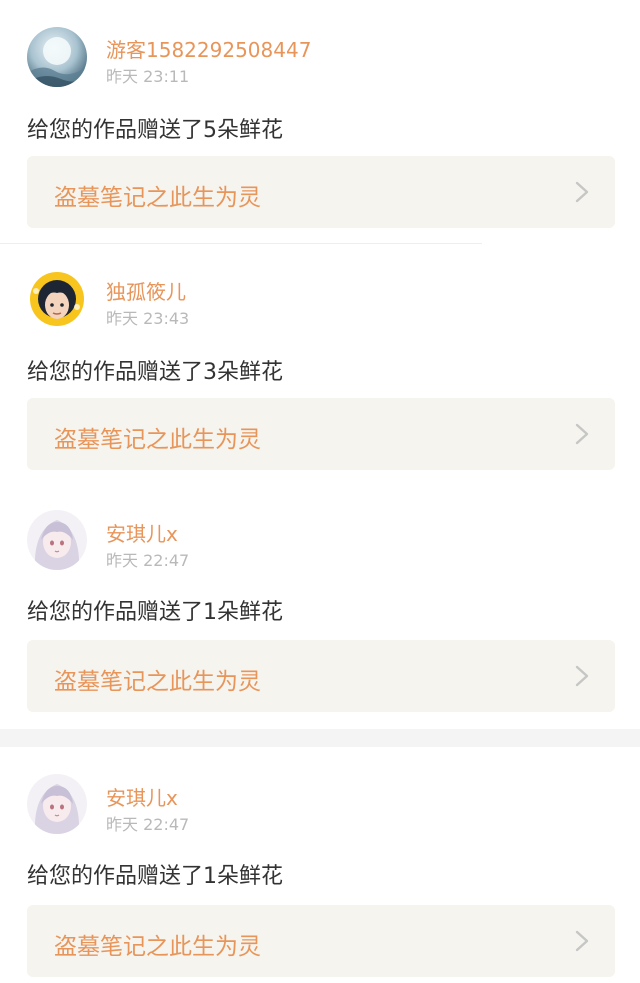  What do you see at coordinates (208, 48) in the screenshot?
I see `user-name: 游客1582292508447` at bounding box center [208, 48].